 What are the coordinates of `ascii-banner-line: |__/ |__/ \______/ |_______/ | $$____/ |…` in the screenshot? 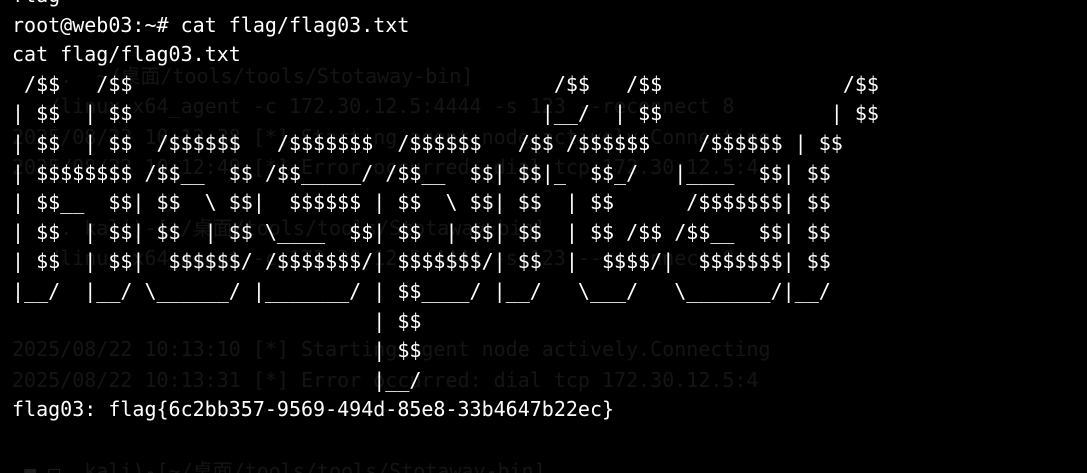 It's located at (421, 290).